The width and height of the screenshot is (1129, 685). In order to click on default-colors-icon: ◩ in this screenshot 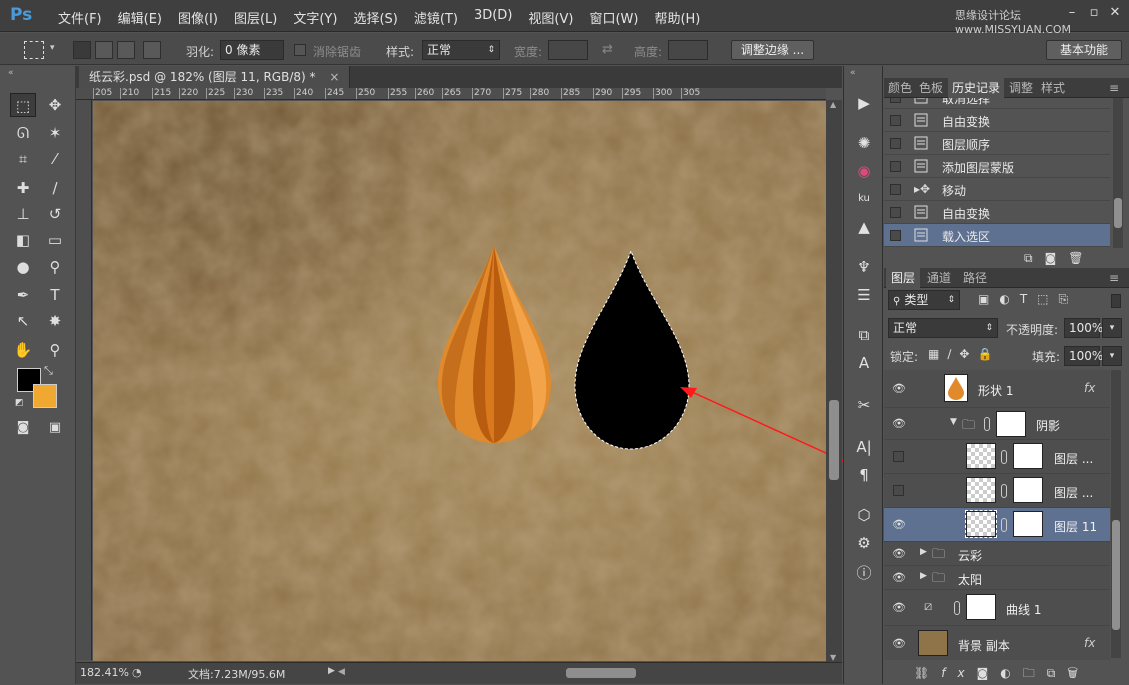, I will do `click(19, 403)`.